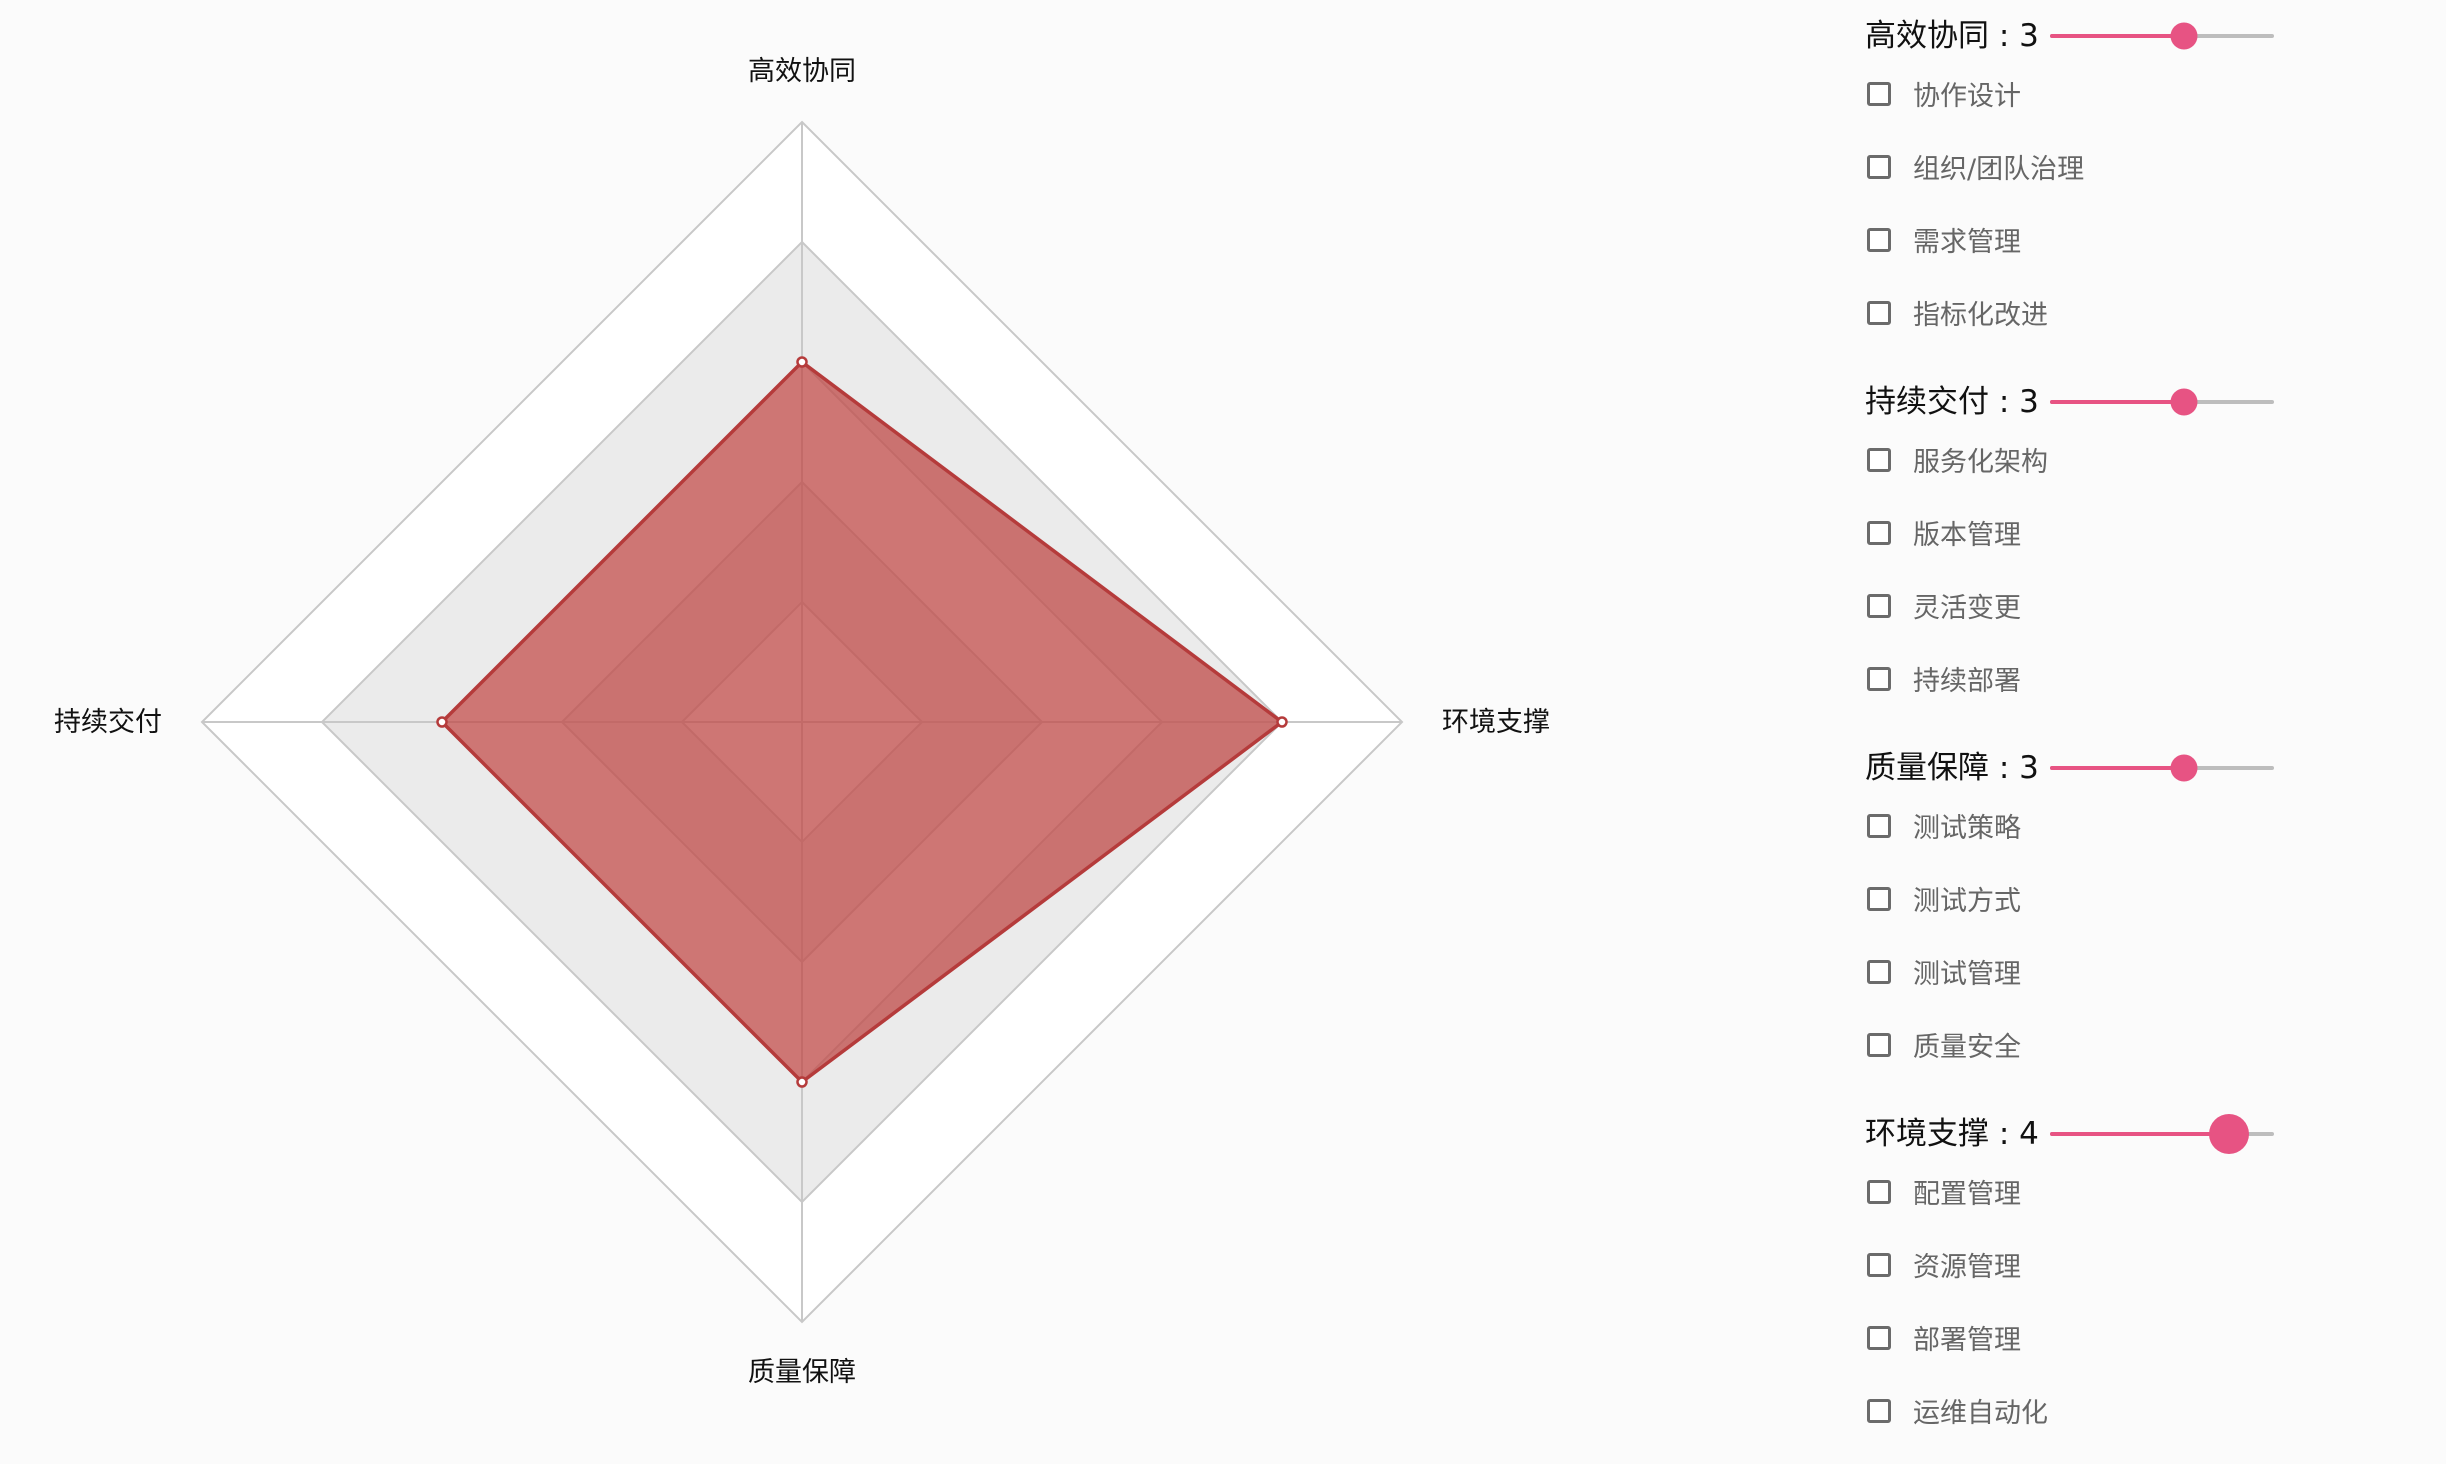  Describe the element at coordinates (1967, 1340) in the screenshot. I see `checkbox-label: 部署管理` at that location.